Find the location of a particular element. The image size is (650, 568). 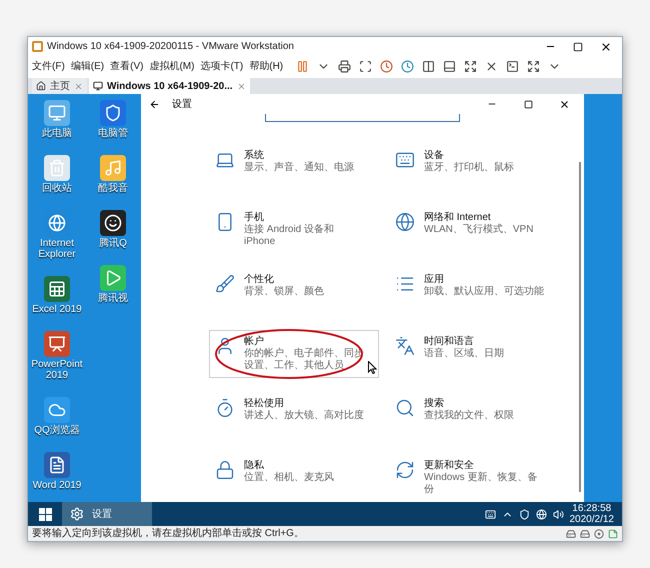

settings-category: 系统 显示、声音、通知、电源 is located at coordinates (294, 168).